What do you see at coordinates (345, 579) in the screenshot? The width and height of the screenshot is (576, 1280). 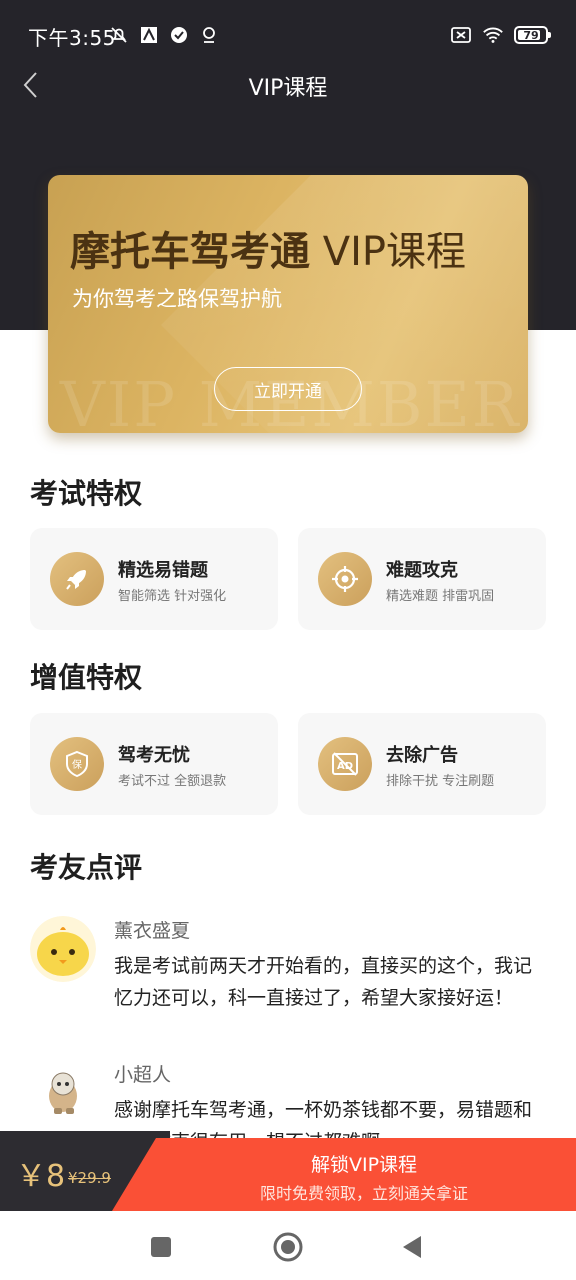 I see `target-icon` at bounding box center [345, 579].